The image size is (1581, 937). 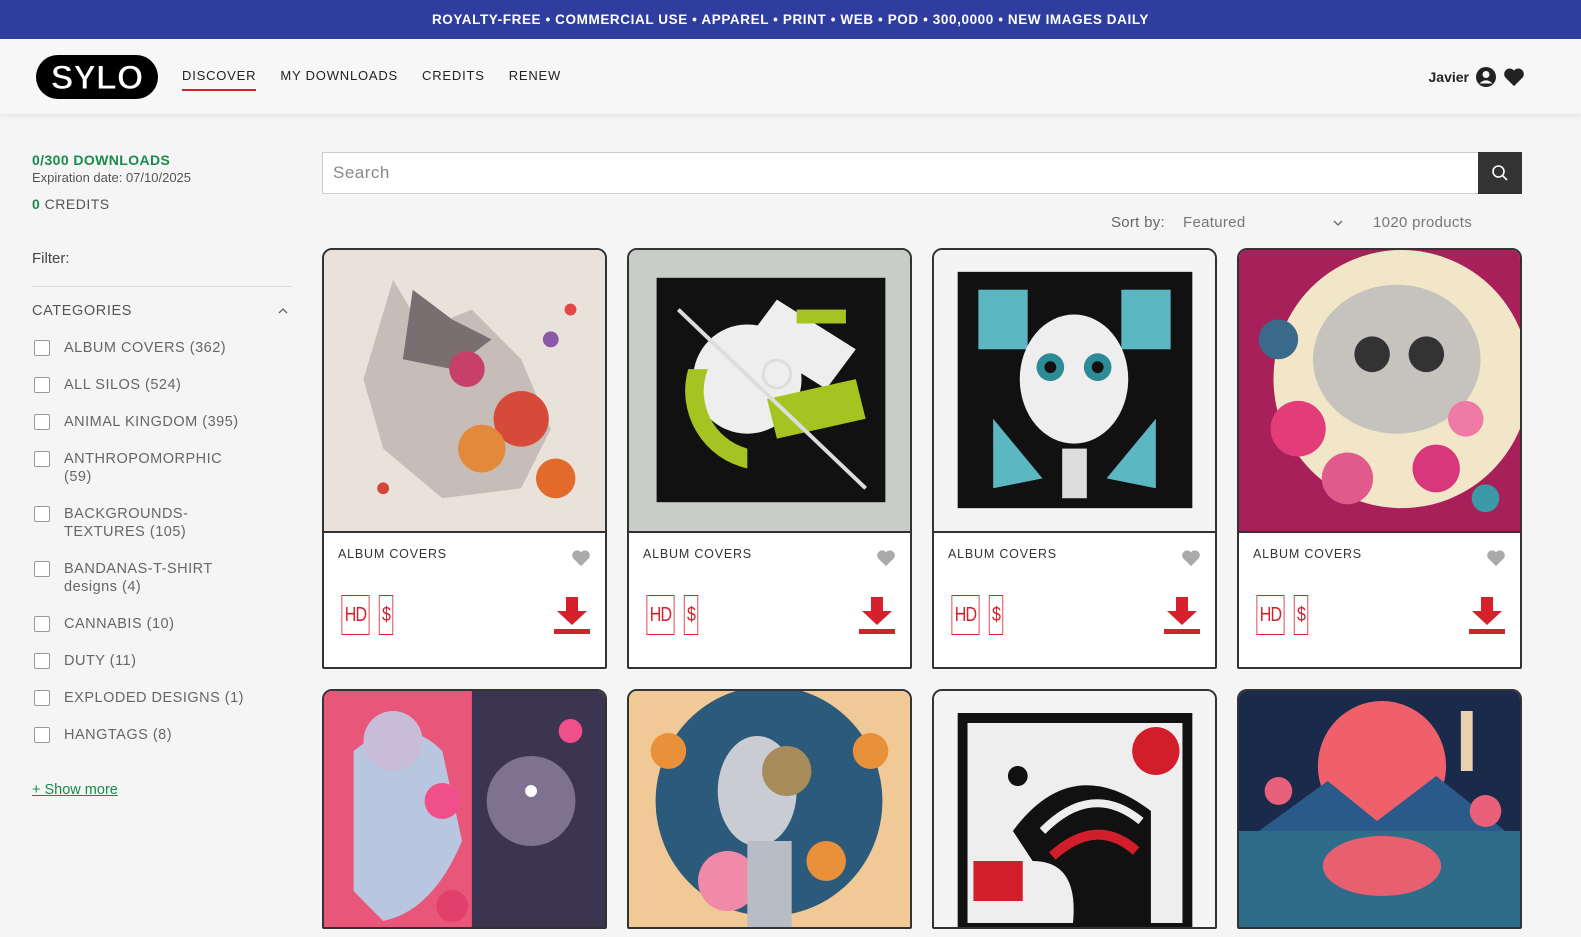 I want to click on sort-selected: Featured, so click(x=1214, y=222).